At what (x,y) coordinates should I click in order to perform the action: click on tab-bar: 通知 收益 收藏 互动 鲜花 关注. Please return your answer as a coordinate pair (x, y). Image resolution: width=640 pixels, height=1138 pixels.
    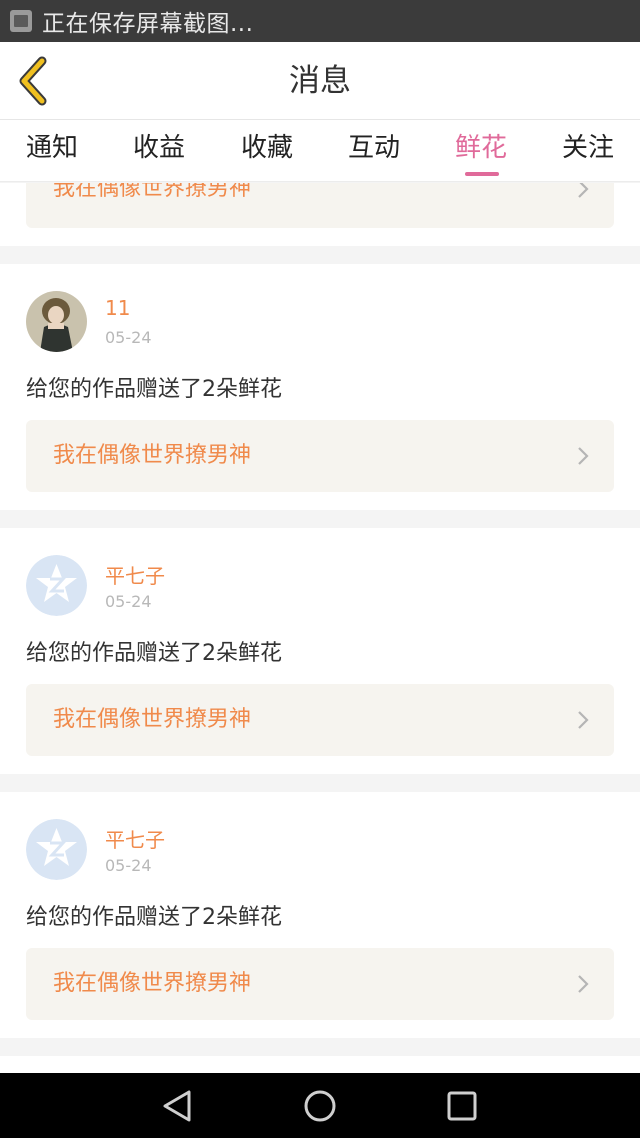
    Looking at the image, I should click on (320, 151).